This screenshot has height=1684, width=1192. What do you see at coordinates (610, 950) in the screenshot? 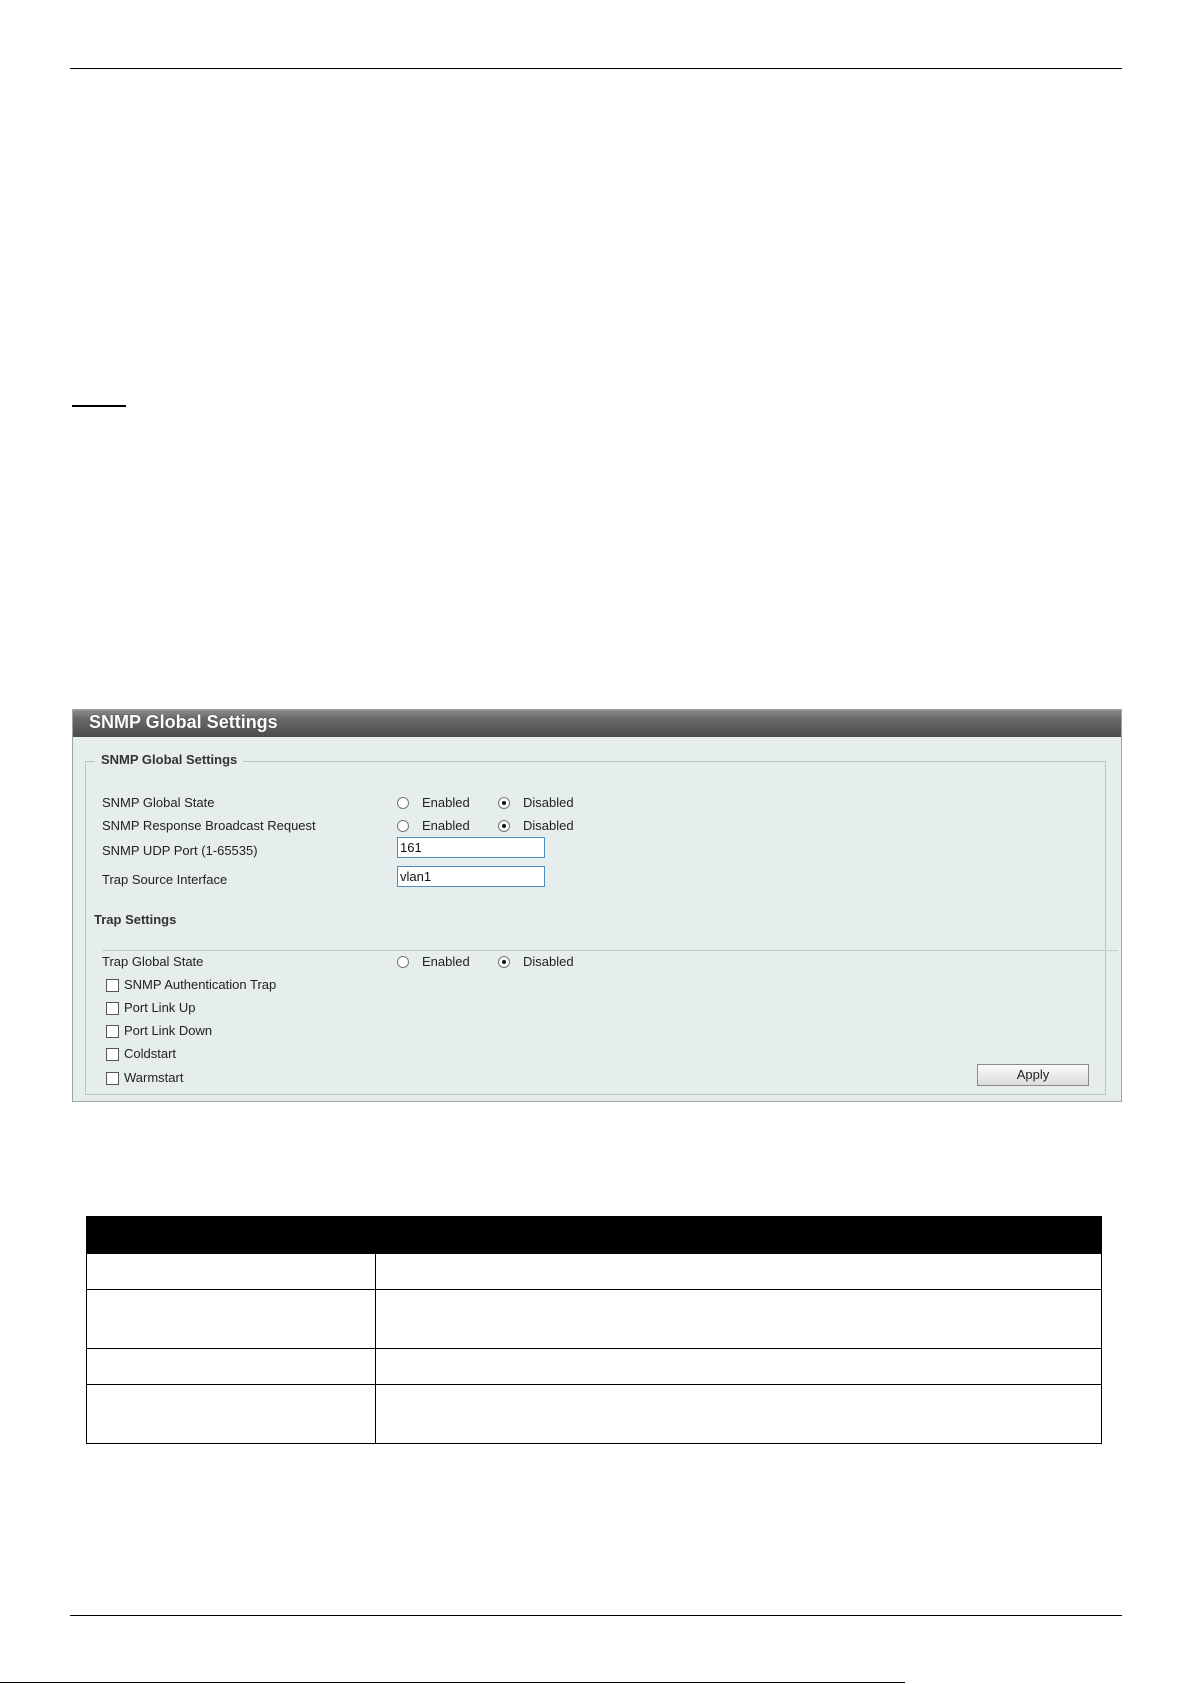
I see `section-separator` at bounding box center [610, 950].